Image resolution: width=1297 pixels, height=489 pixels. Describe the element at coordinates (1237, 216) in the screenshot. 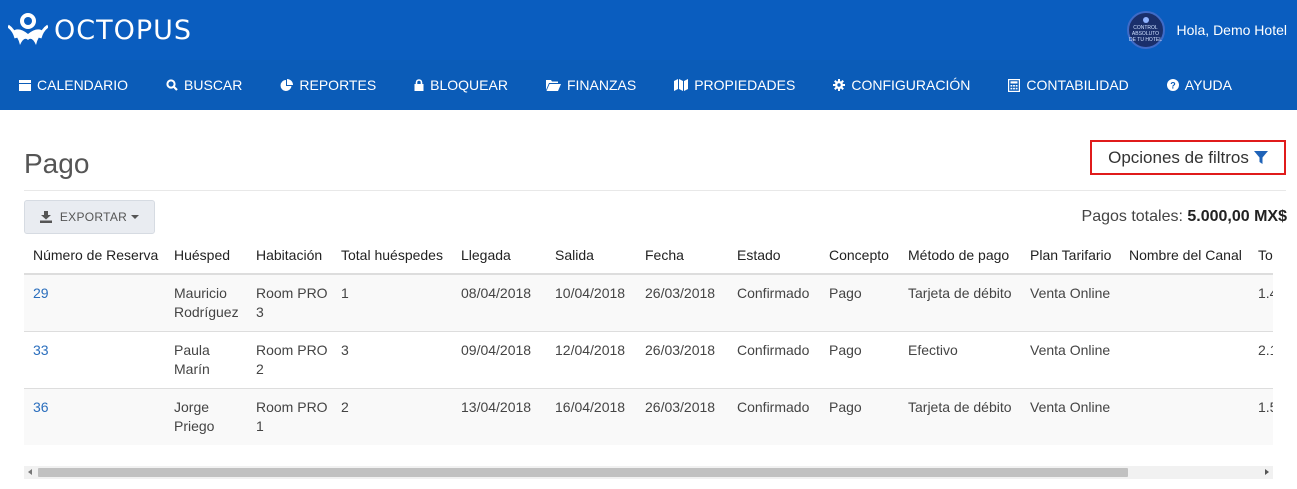

I see `totals-value: 5.000,00 MX$` at that location.